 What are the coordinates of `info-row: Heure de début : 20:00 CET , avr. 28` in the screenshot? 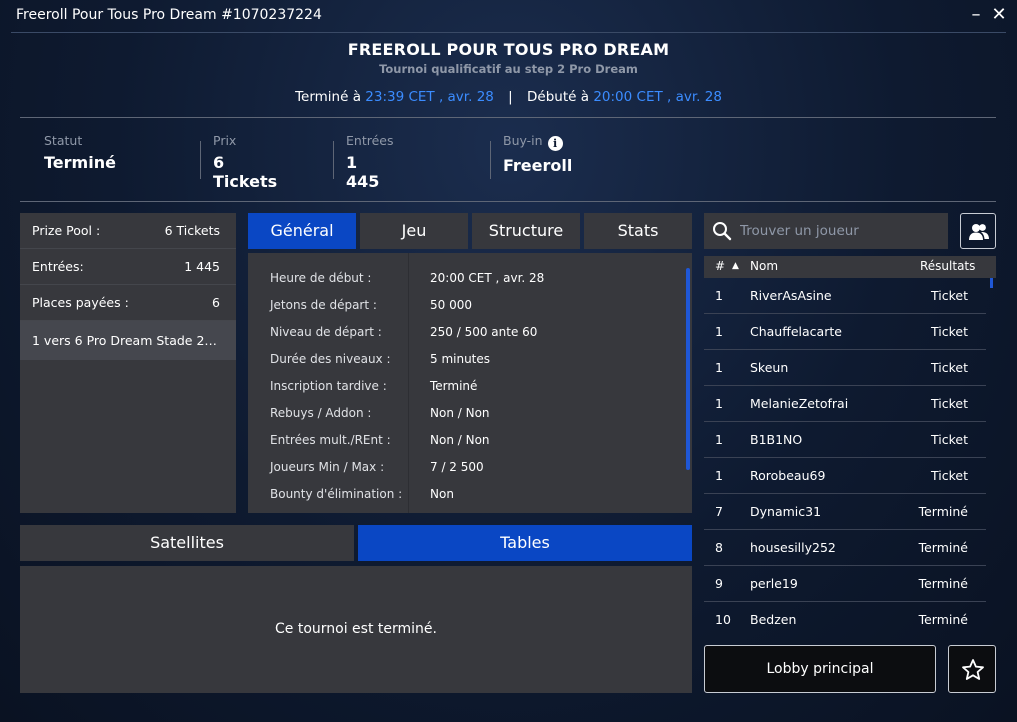 It's located at (470, 279).